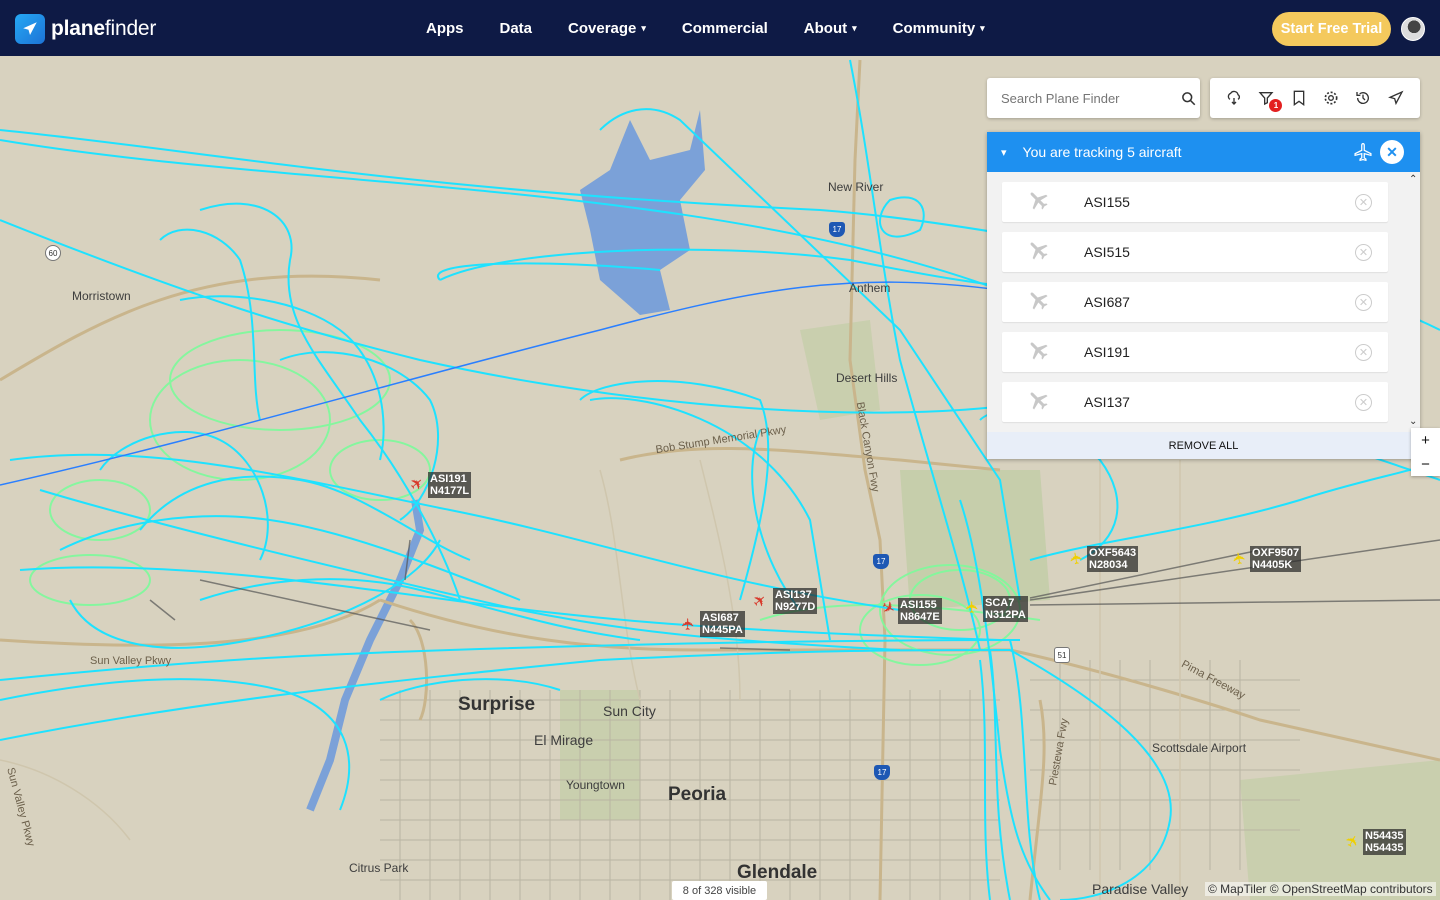 Image resolution: width=1440 pixels, height=900 pixels. Describe the element at coordinates (920, 611) in the screenshot. I see `aircraft-label: ASI155 N8647E` at that location.